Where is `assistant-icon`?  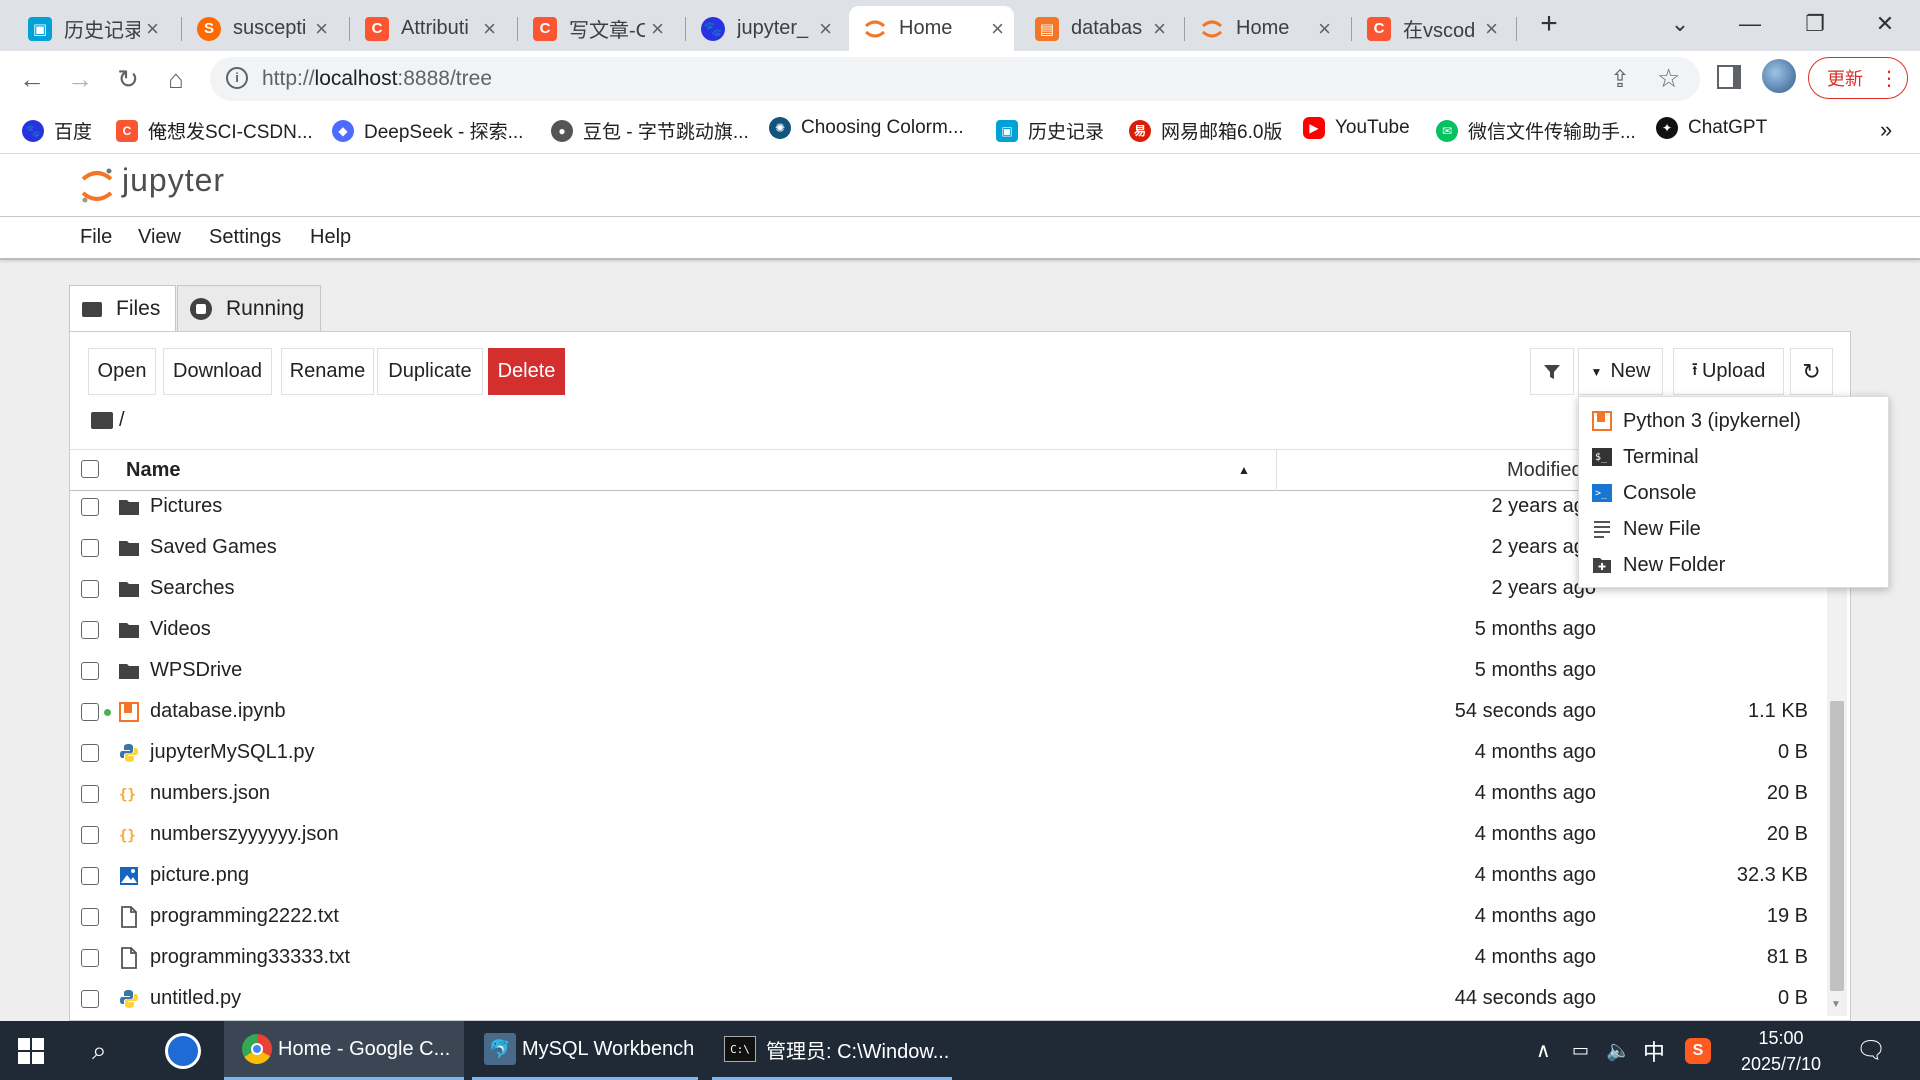
assistant-icon is located at coordinates (183, 1050).